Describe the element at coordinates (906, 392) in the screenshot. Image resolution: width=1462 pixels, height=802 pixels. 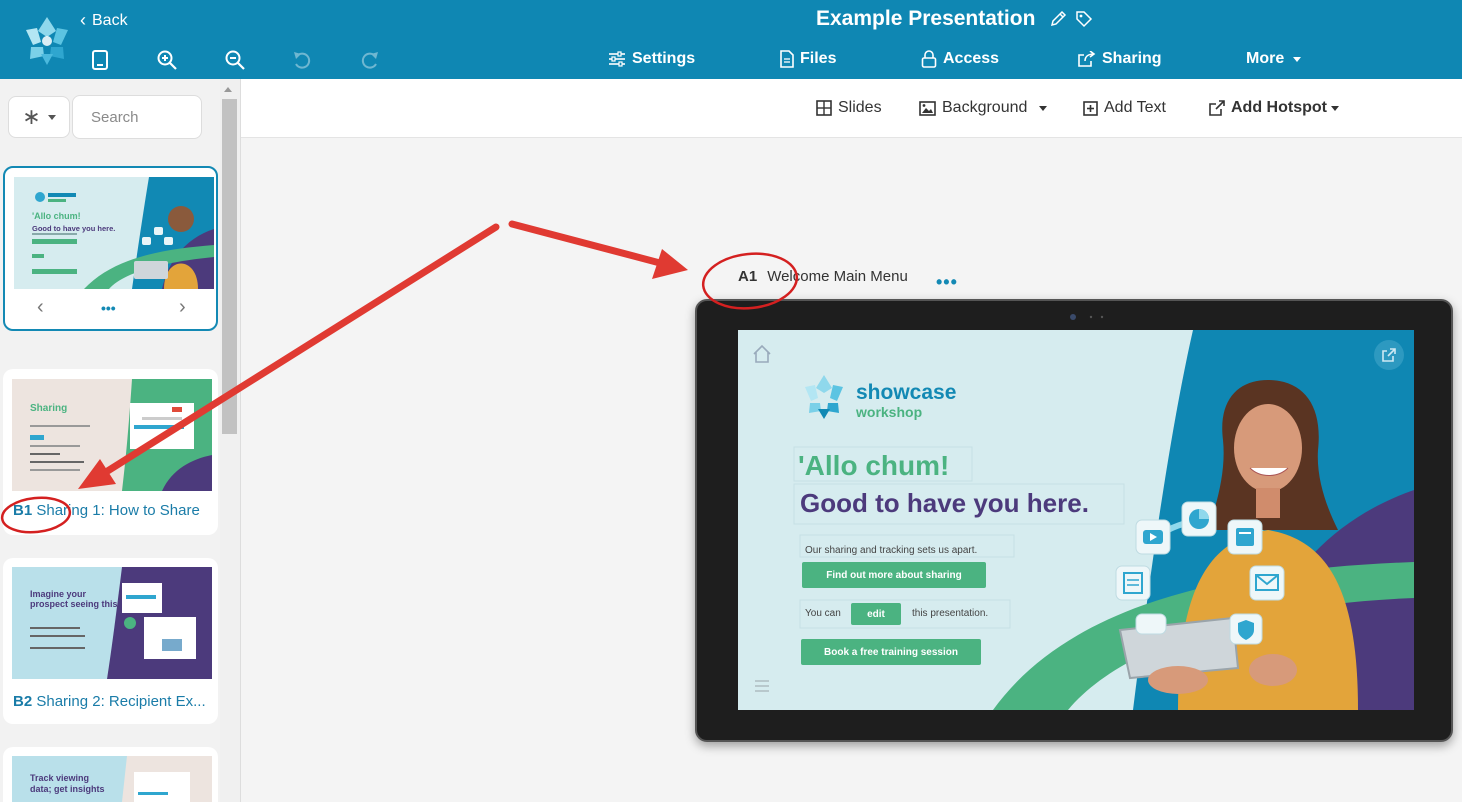
I see `brand-name: showcase` at that location.